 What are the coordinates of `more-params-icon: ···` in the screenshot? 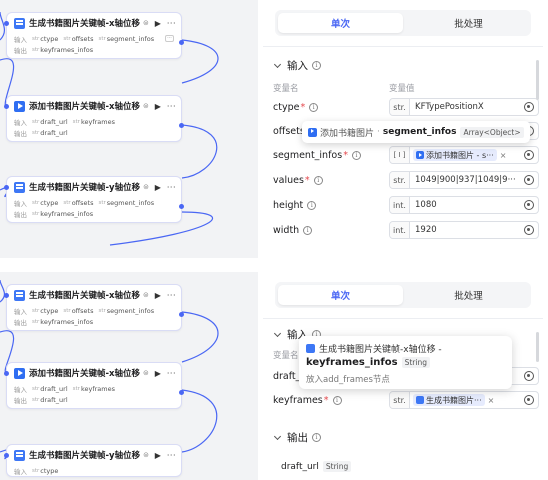 It's located at (169, 38).